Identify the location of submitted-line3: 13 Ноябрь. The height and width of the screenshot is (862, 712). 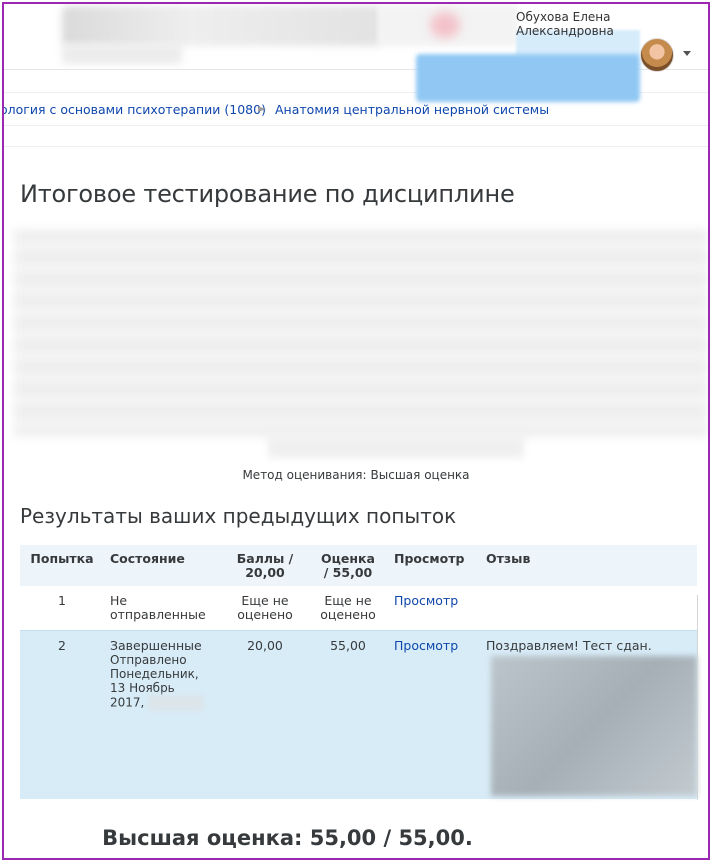
(142, 688).